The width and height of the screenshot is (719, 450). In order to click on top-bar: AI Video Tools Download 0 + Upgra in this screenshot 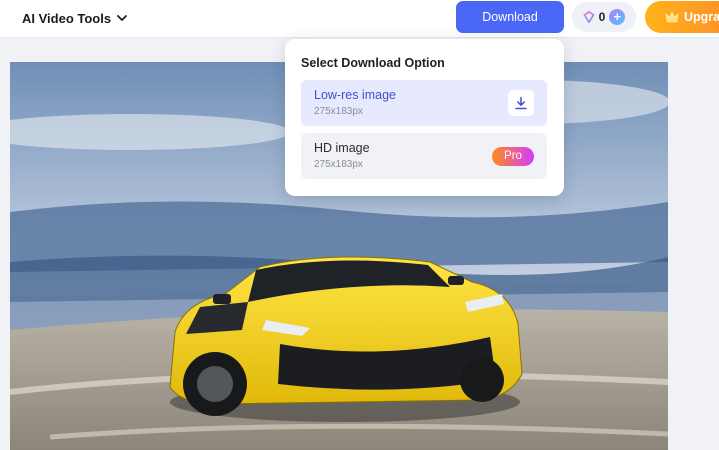, I will do `click(359, 19)`.